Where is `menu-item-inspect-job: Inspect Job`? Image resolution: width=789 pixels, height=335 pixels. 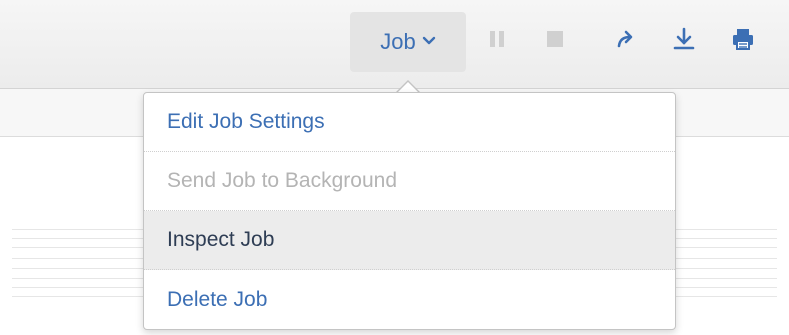 menu-item-inspect-job: Inspect Job is located at coordinates (409, 240).